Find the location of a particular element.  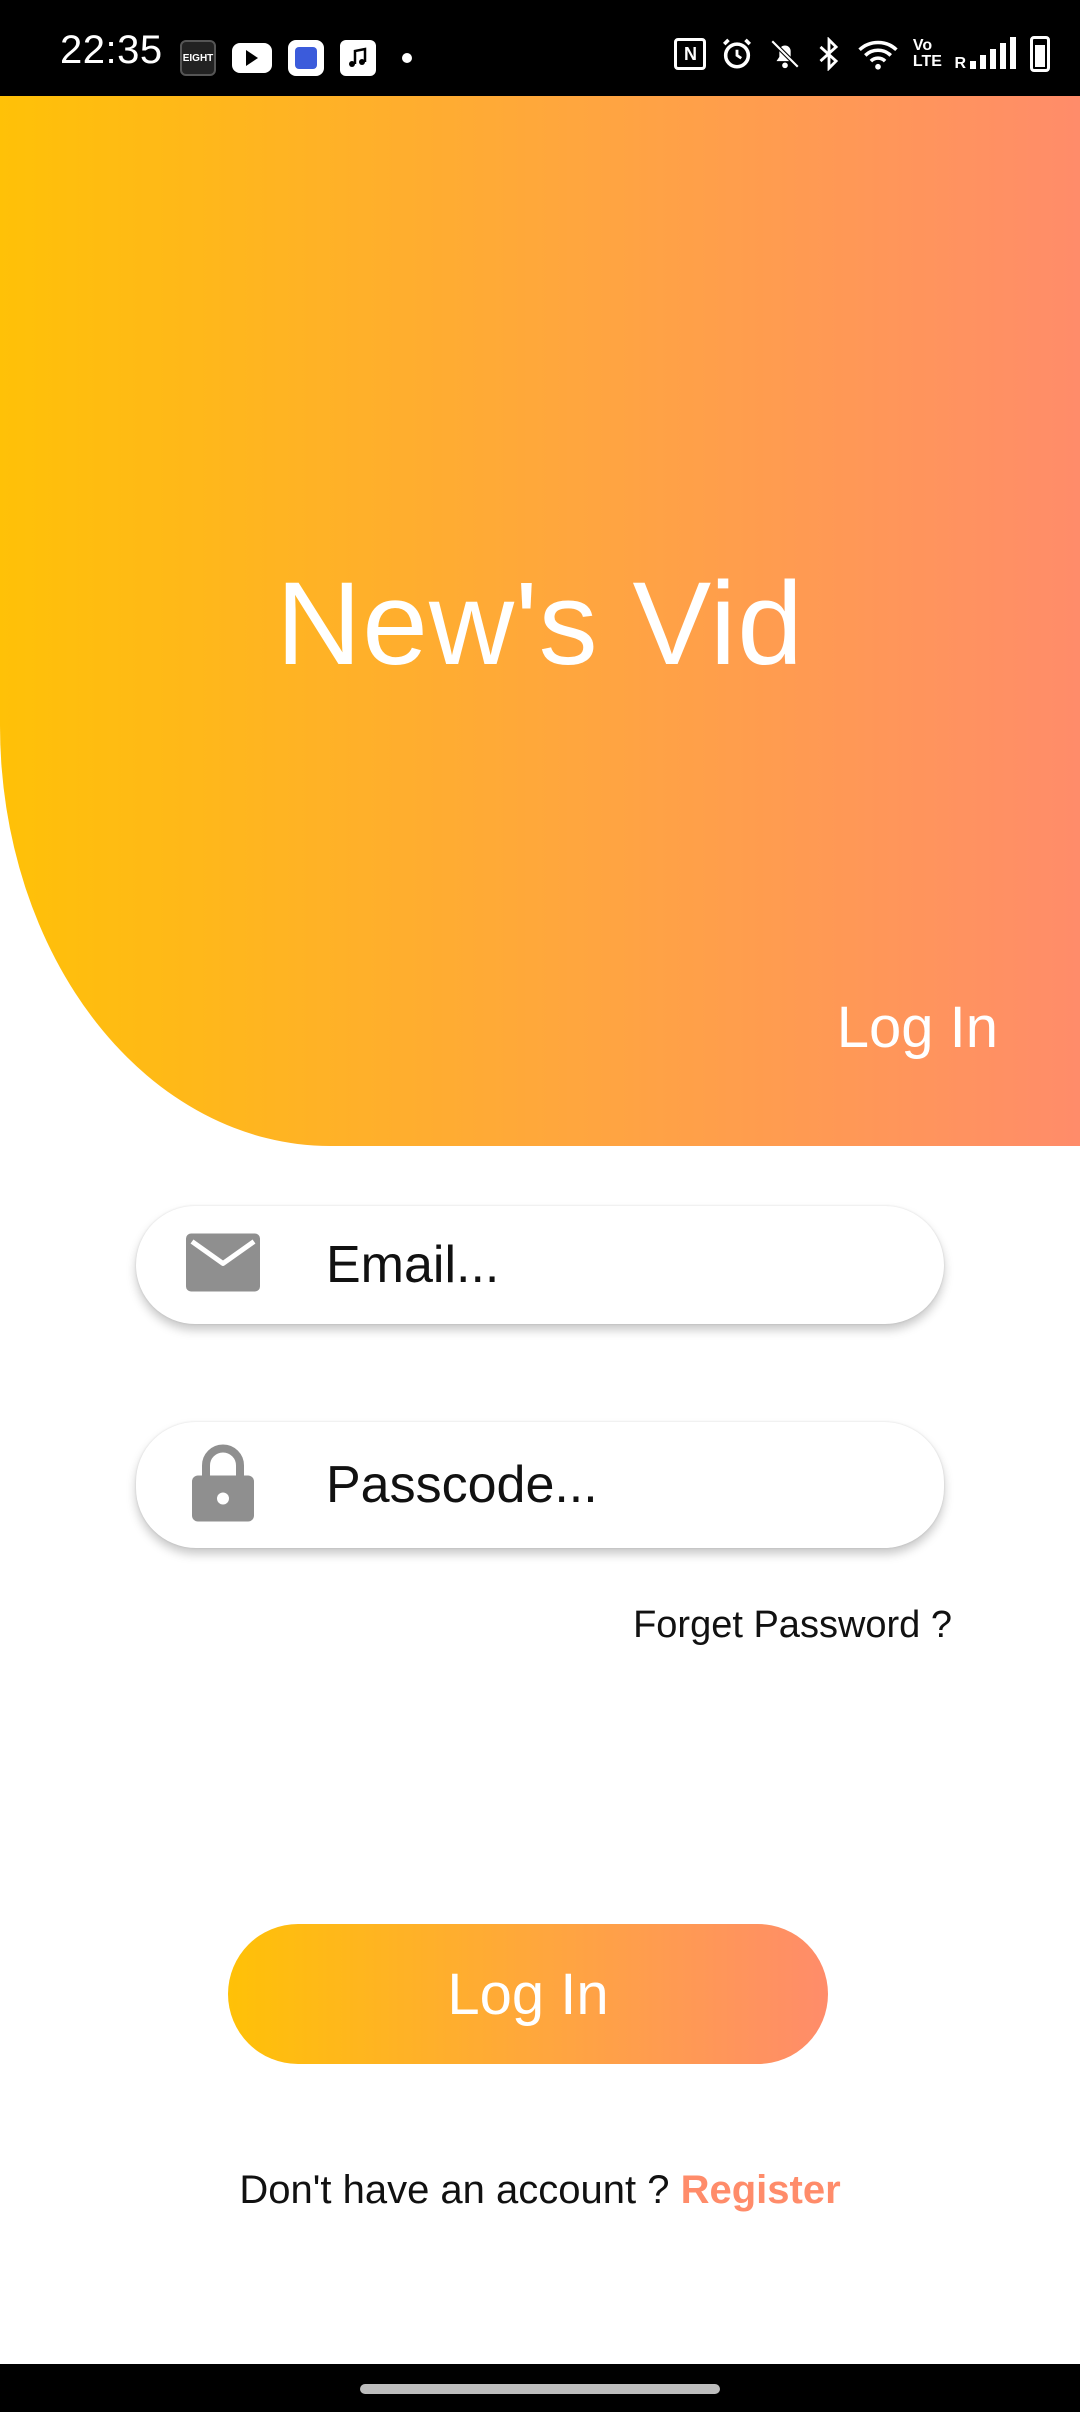

register-link: Register is located at coordinates (761, 2190).